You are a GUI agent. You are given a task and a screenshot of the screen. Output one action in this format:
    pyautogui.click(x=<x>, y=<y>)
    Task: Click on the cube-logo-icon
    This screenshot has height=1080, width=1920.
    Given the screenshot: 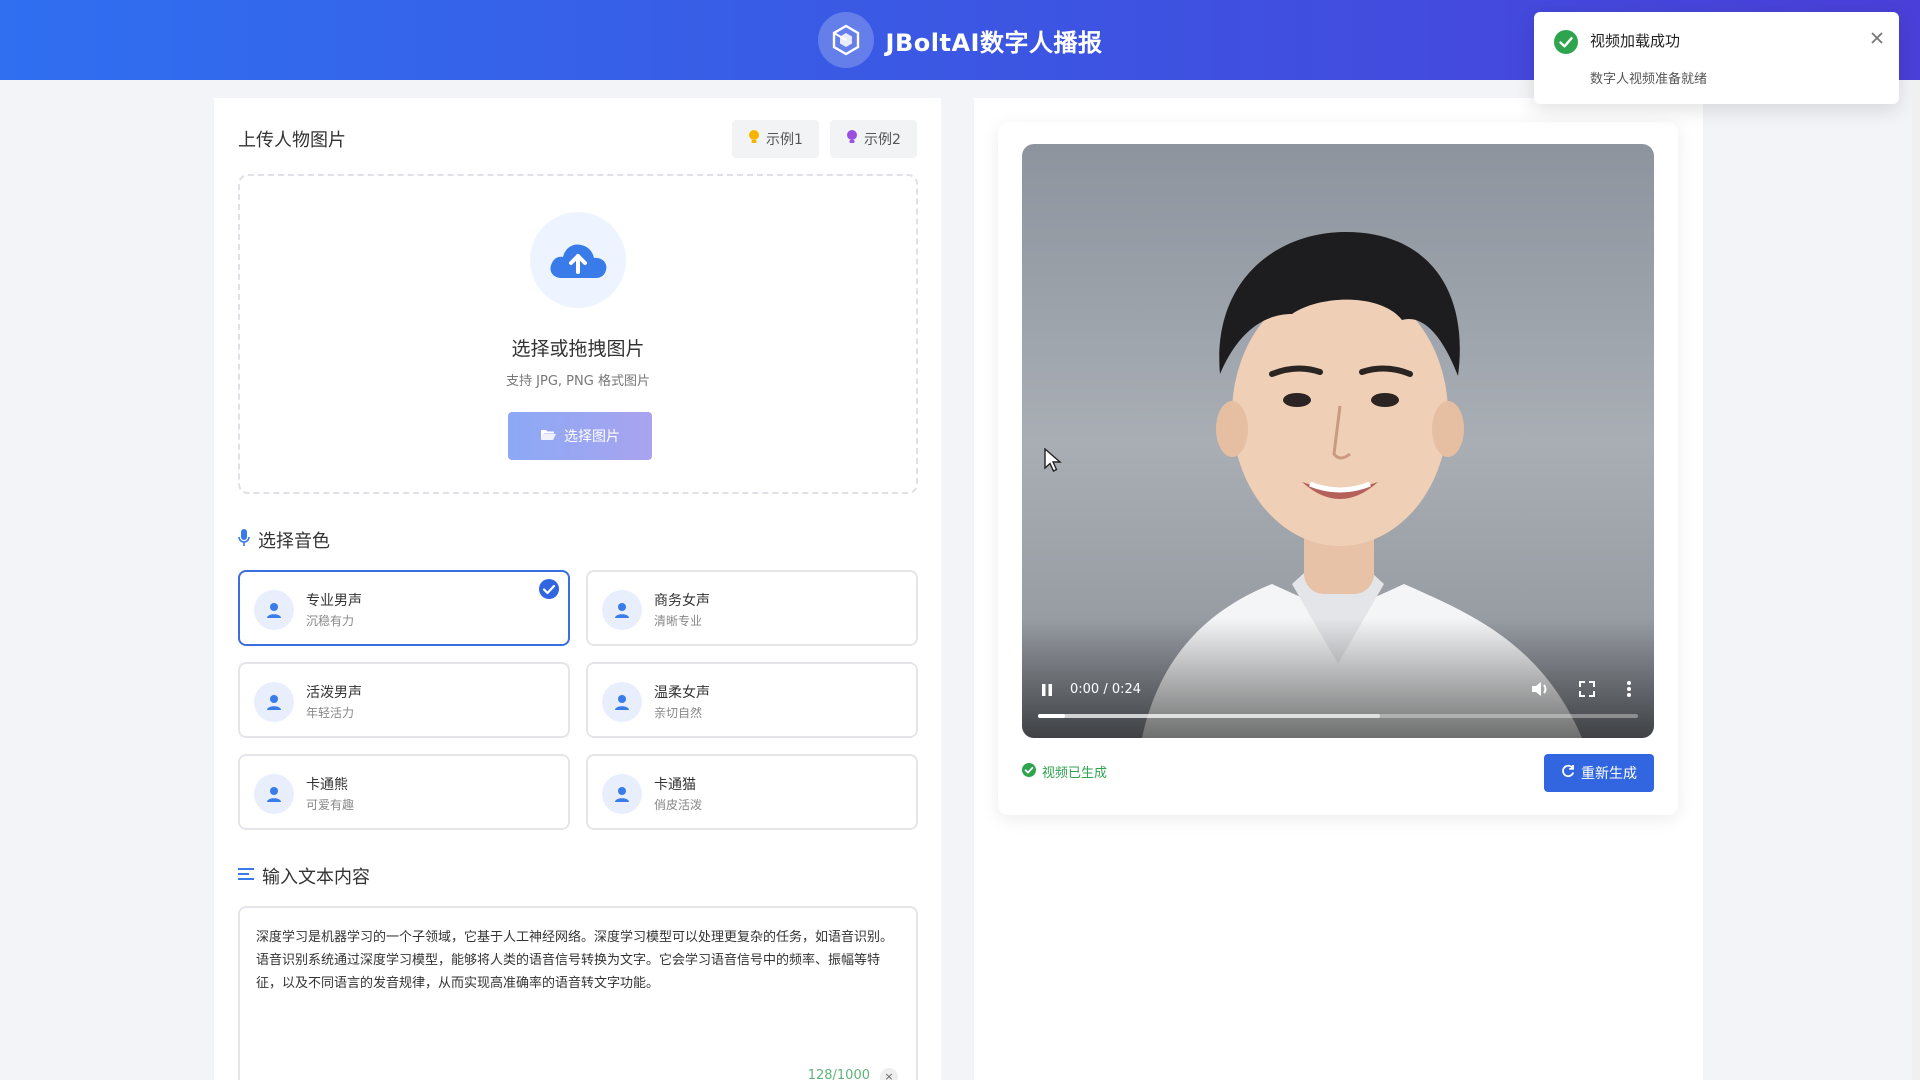 What is the action you would take?
    pyautogui.click(x=845, y=40)
    